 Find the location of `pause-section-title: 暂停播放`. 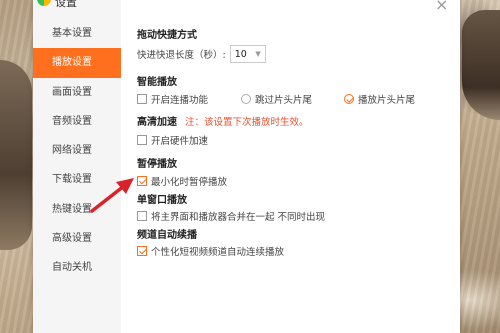

pause-section-title: 暂停播放 is located at coordinates (157, 164).